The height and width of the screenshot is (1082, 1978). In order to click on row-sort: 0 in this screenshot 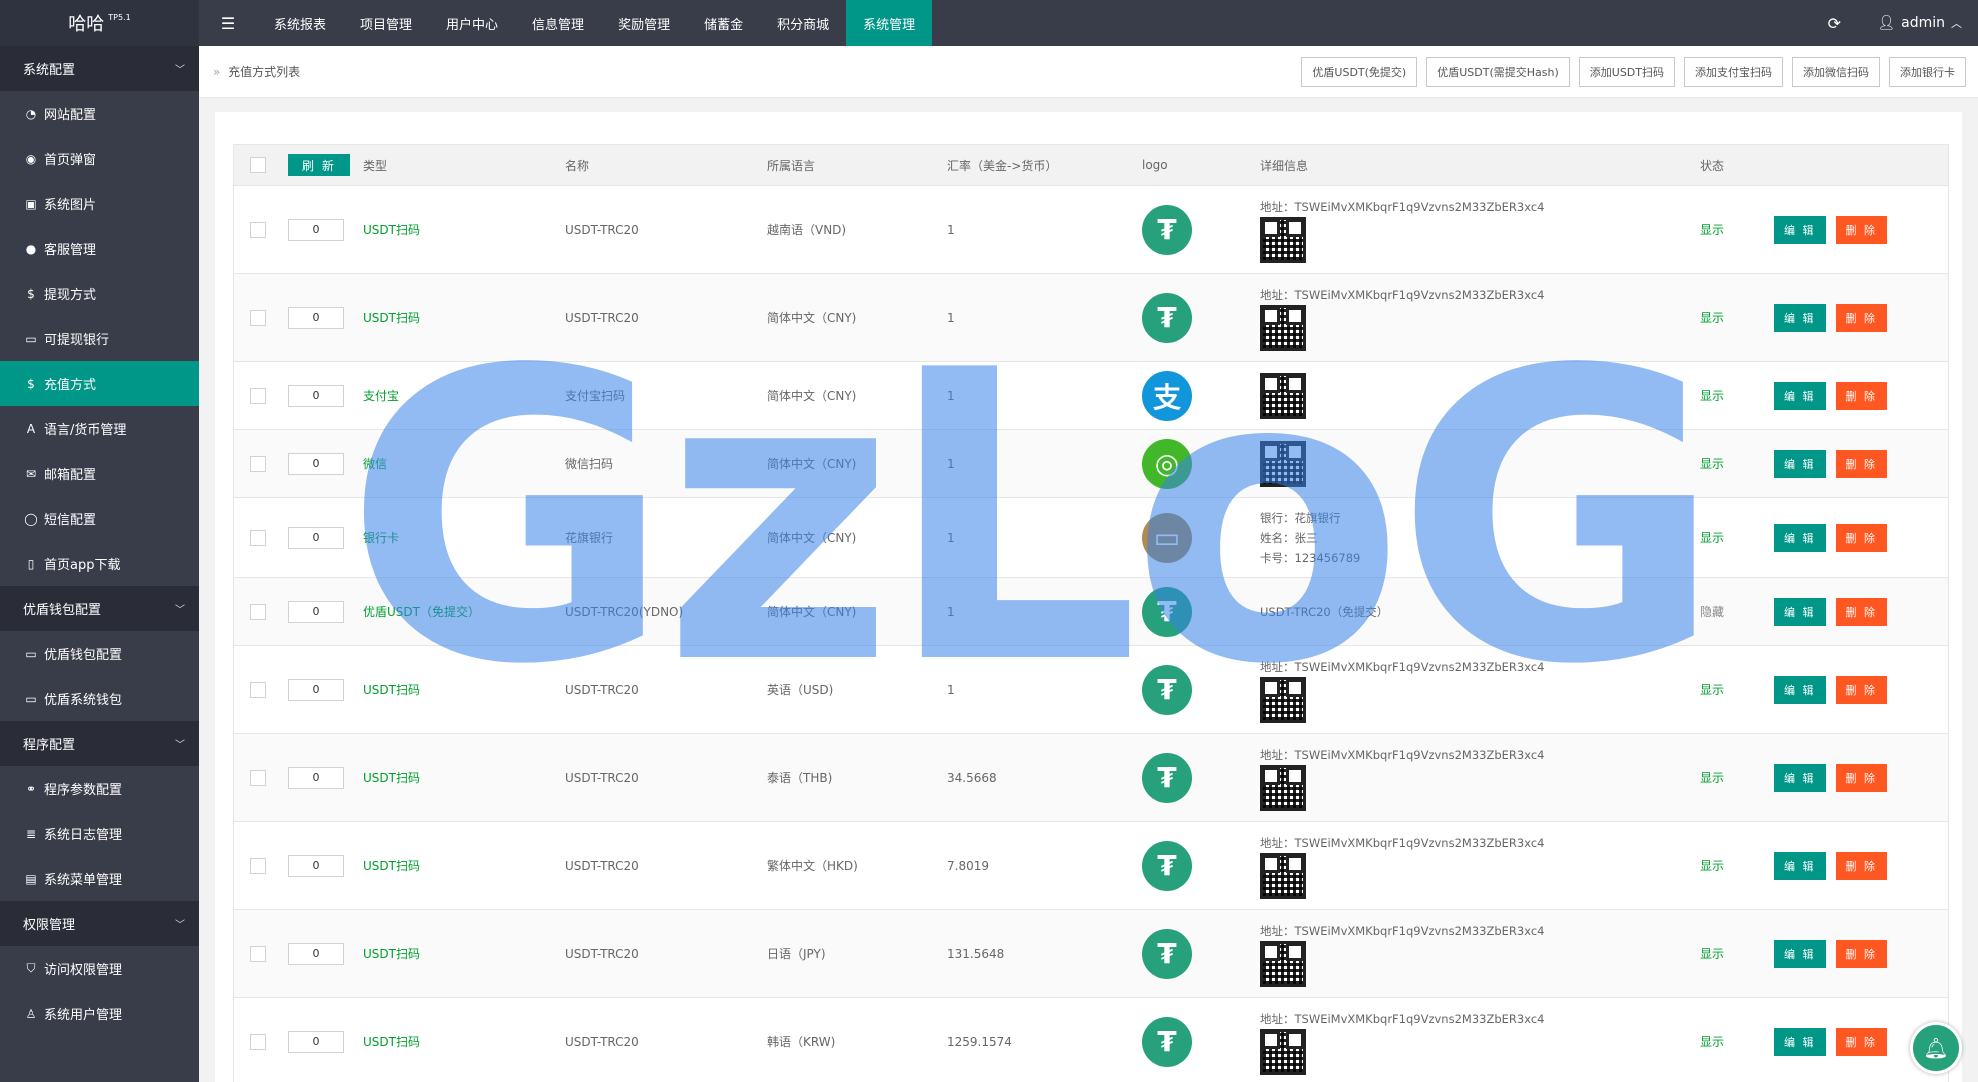, I will do `click(316, 463)`.